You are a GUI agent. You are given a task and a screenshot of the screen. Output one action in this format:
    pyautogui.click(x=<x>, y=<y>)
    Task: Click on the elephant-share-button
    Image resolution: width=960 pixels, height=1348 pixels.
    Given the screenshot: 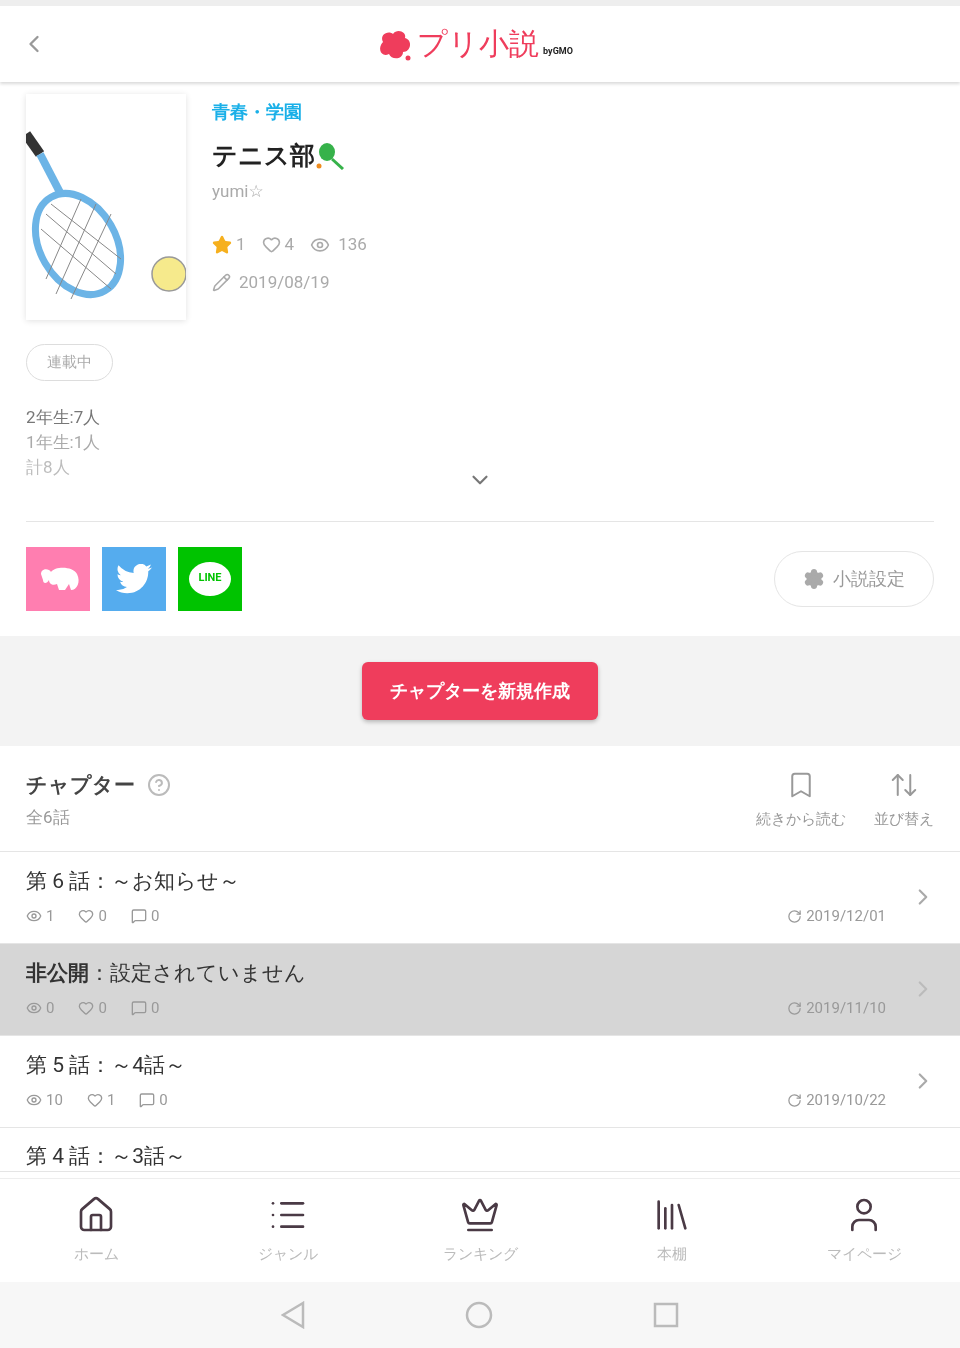 What is the action you would take?
    pyautogui.click(x=58, y=578)
    